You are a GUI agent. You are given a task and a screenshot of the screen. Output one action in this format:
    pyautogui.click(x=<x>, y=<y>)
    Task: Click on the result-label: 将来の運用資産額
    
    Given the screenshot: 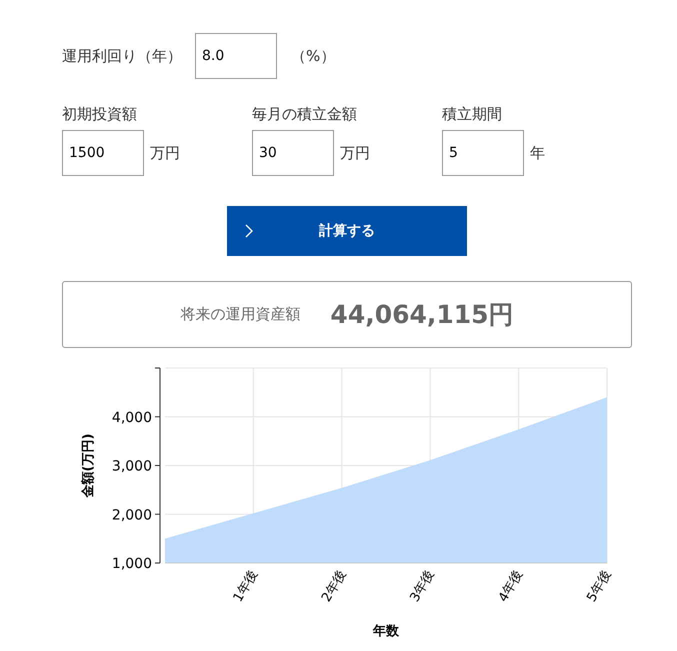 What is the action you would take?
    pyautogui.click(x=240, y=314)
    